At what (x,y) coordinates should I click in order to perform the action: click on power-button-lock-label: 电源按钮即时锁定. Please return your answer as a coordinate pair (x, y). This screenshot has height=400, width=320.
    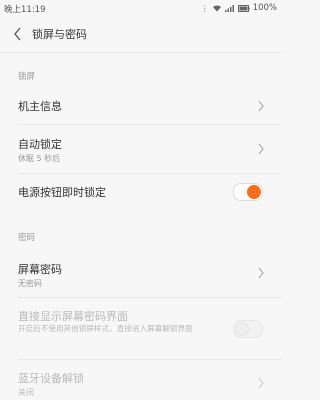
    Looking at the image, I should click on (62, 192).